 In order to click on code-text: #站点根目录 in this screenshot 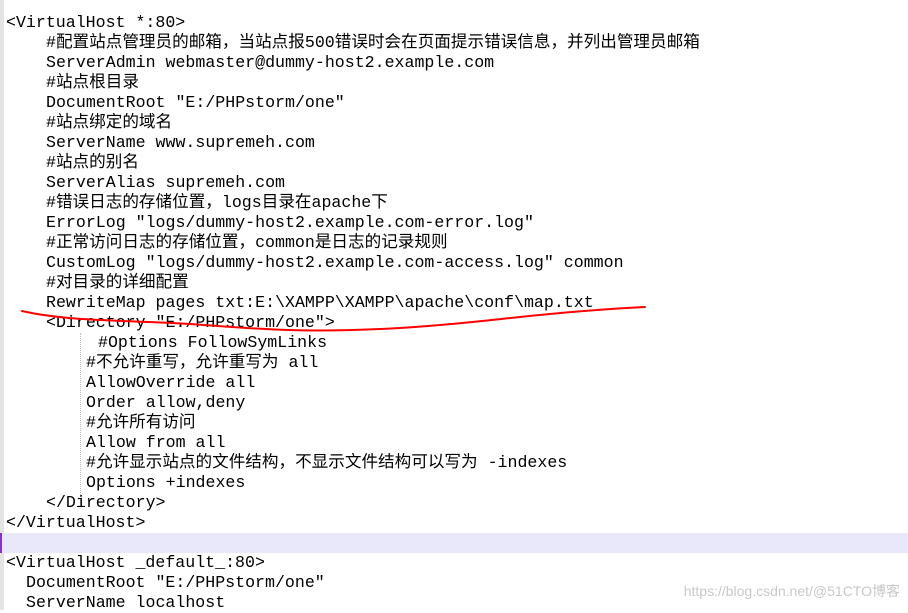, I will do `click(92, 82)`.